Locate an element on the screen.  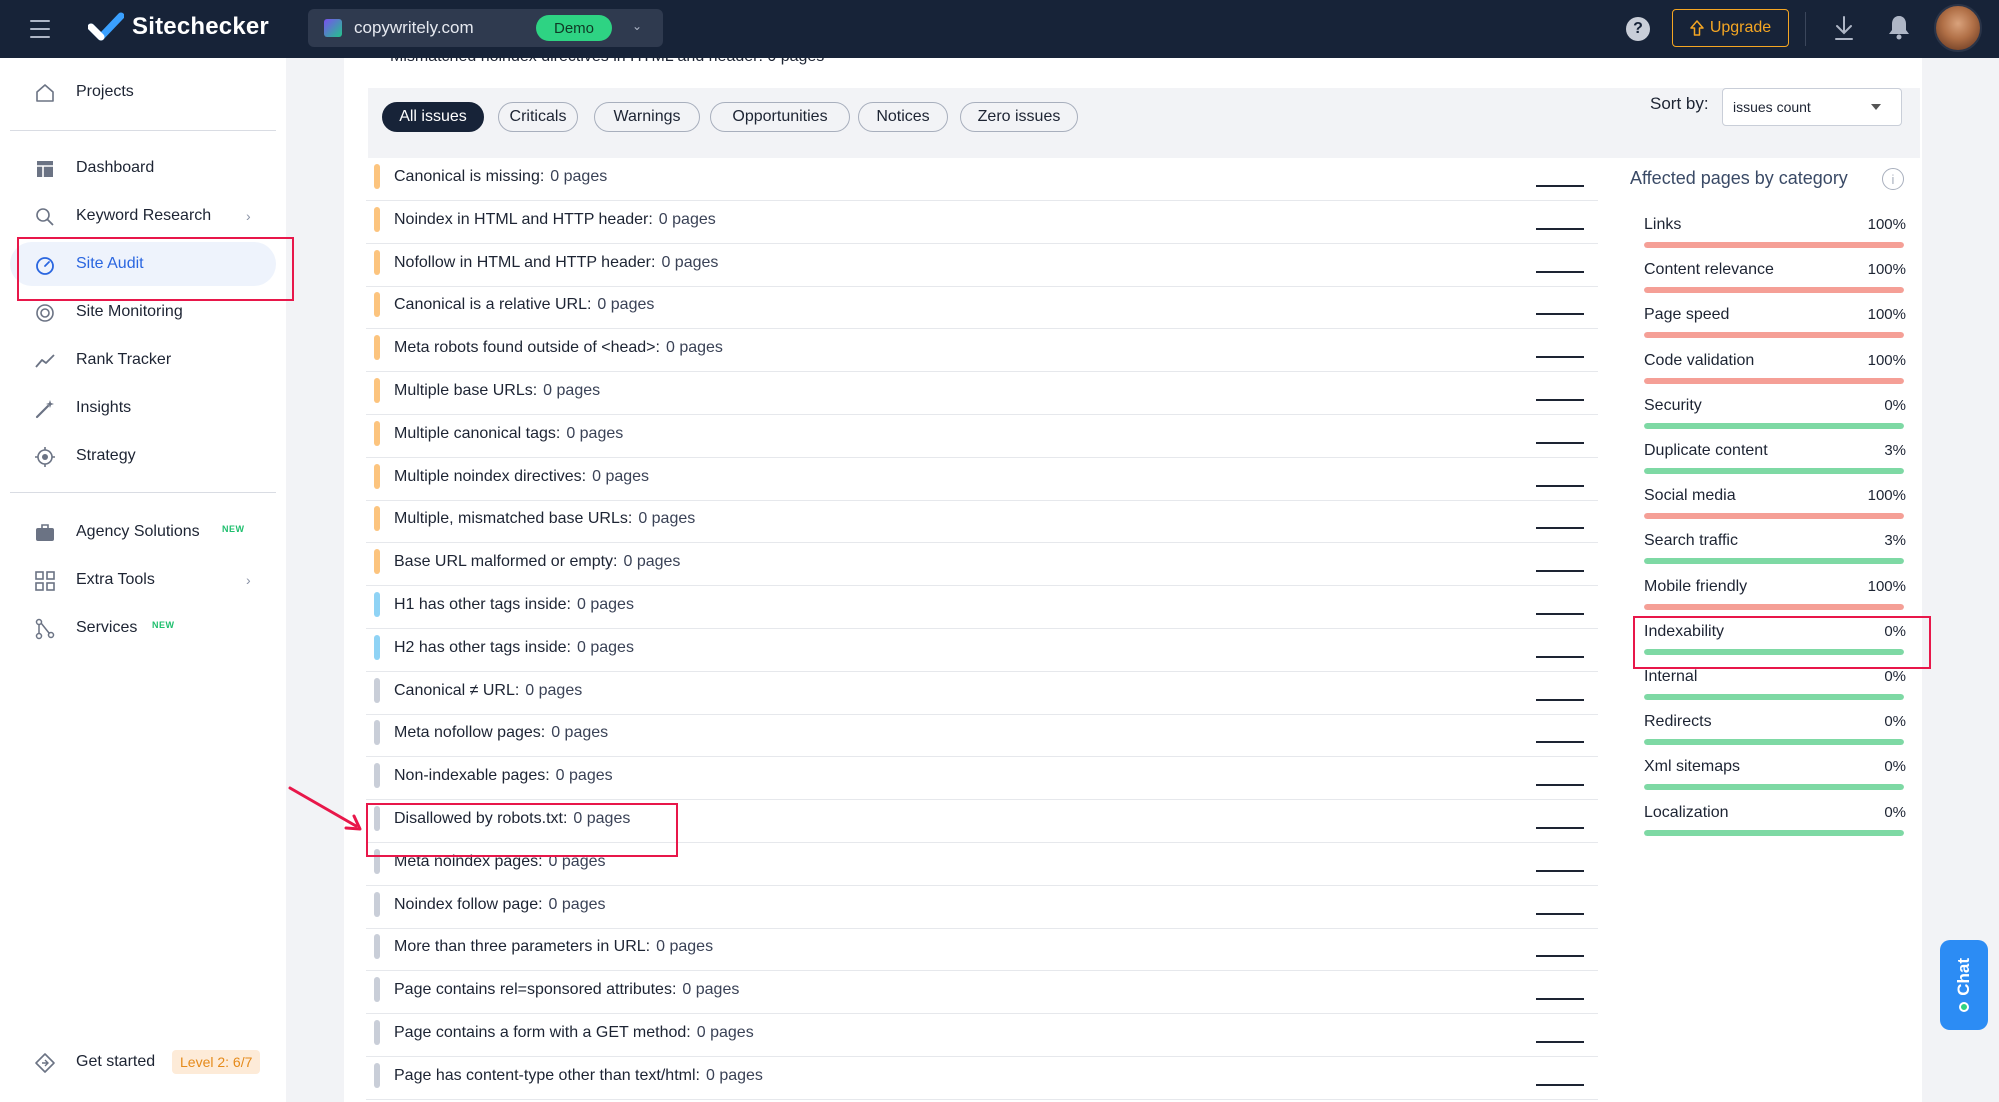
issue-row: Non-indexable pages: 0 pages is located at coordinates (982, 779).